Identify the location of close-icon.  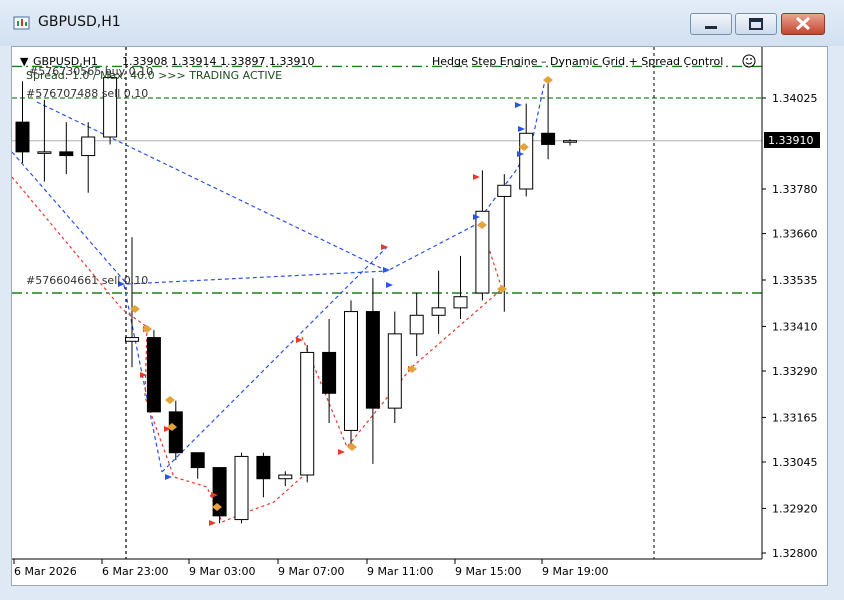
(803, 23).